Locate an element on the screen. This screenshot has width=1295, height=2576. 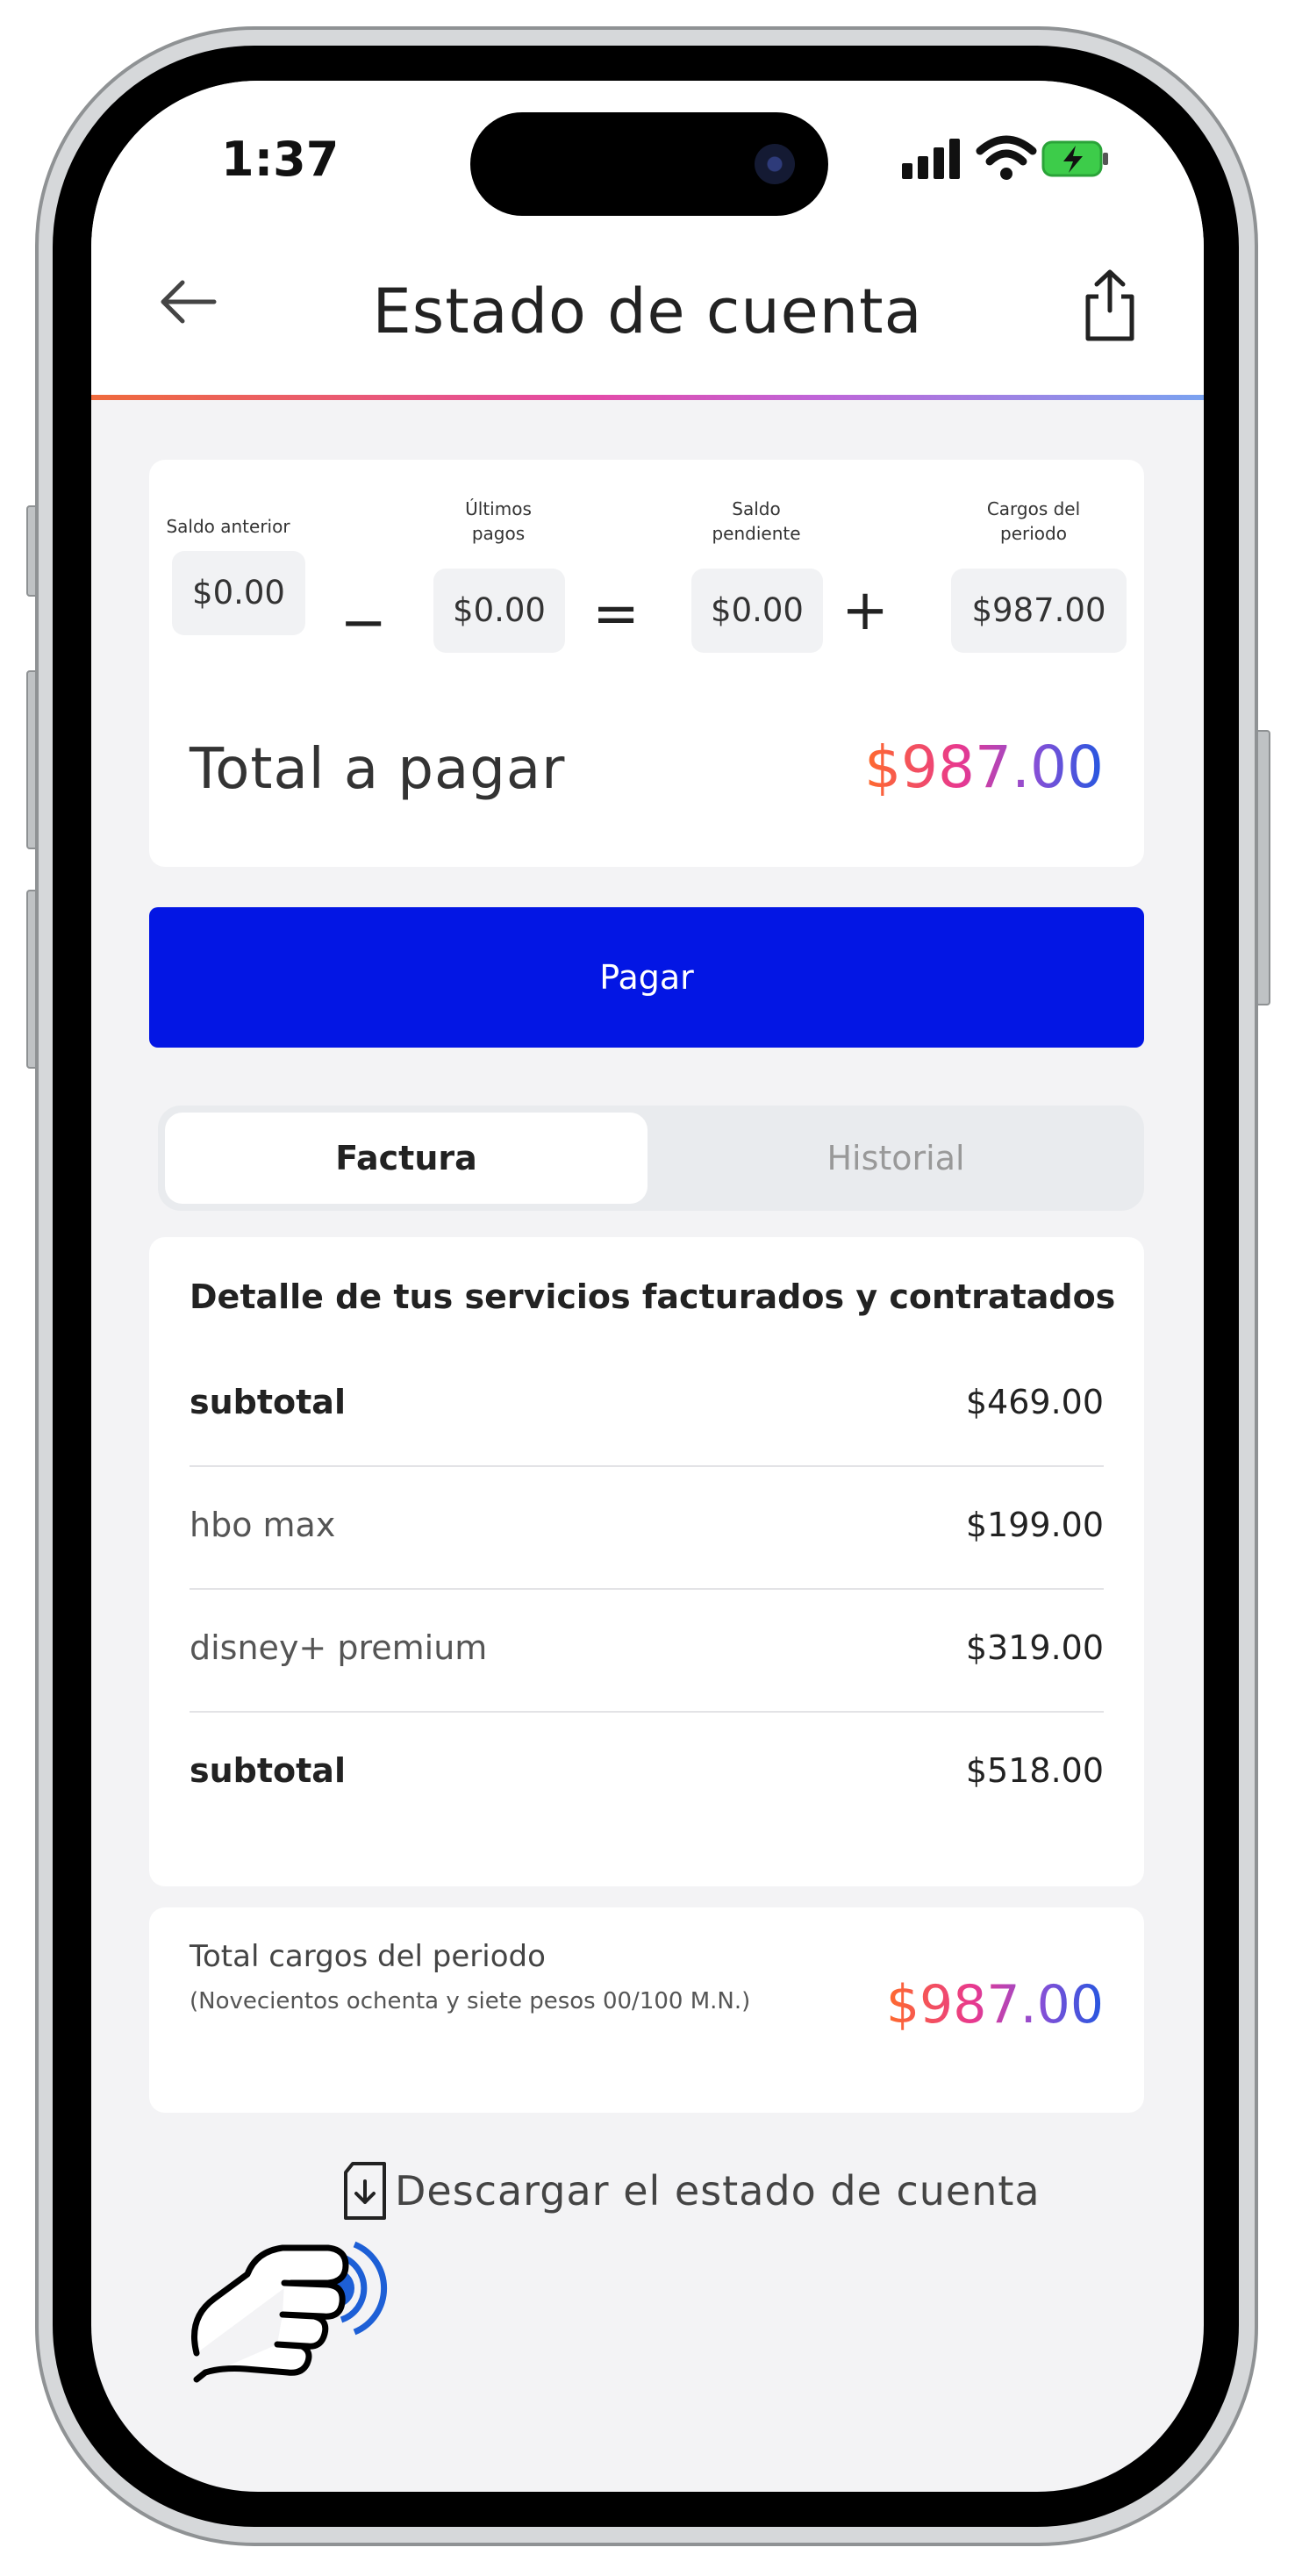
signal-icon is located at coordinates (931, 159).